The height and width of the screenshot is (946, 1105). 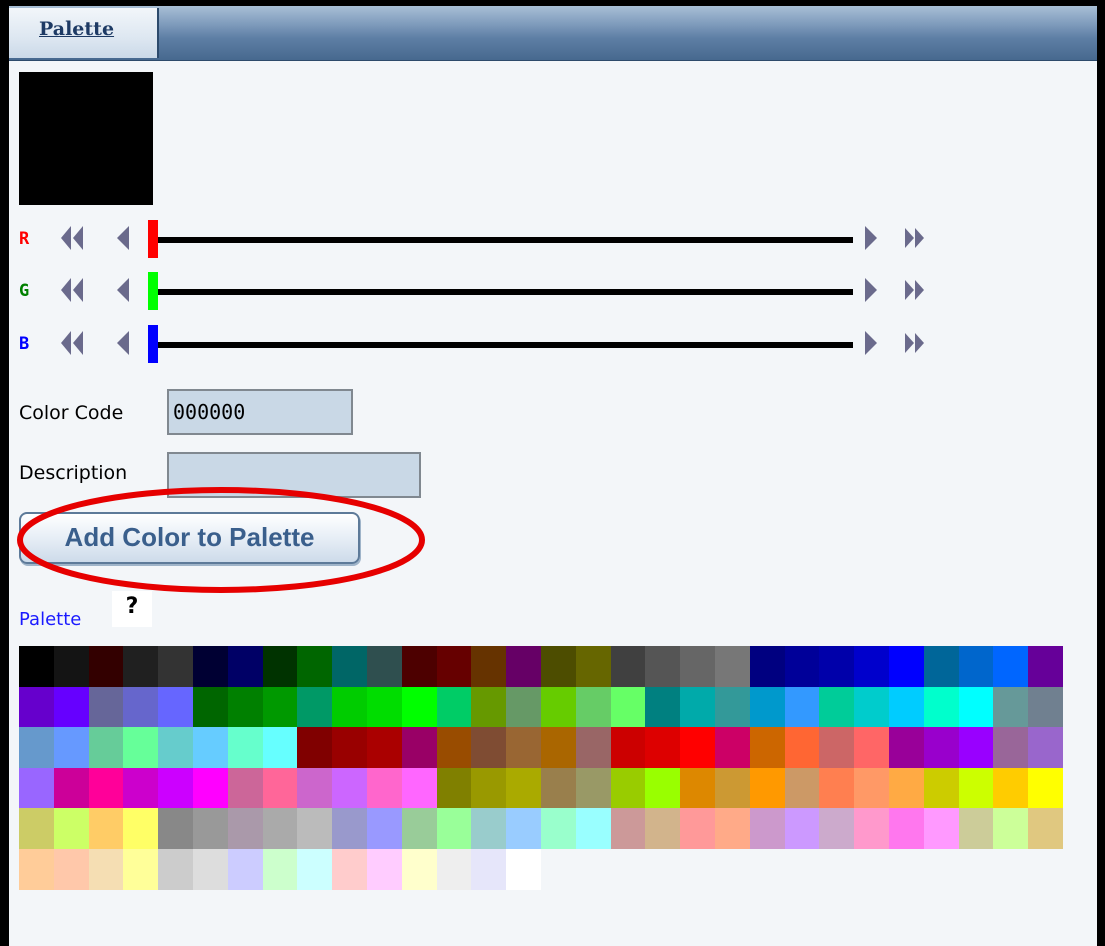 What do you see at coordinates (84, 33) in the screenshot?
I see `tab-palette: Palette` at bounding box center [84, 33].